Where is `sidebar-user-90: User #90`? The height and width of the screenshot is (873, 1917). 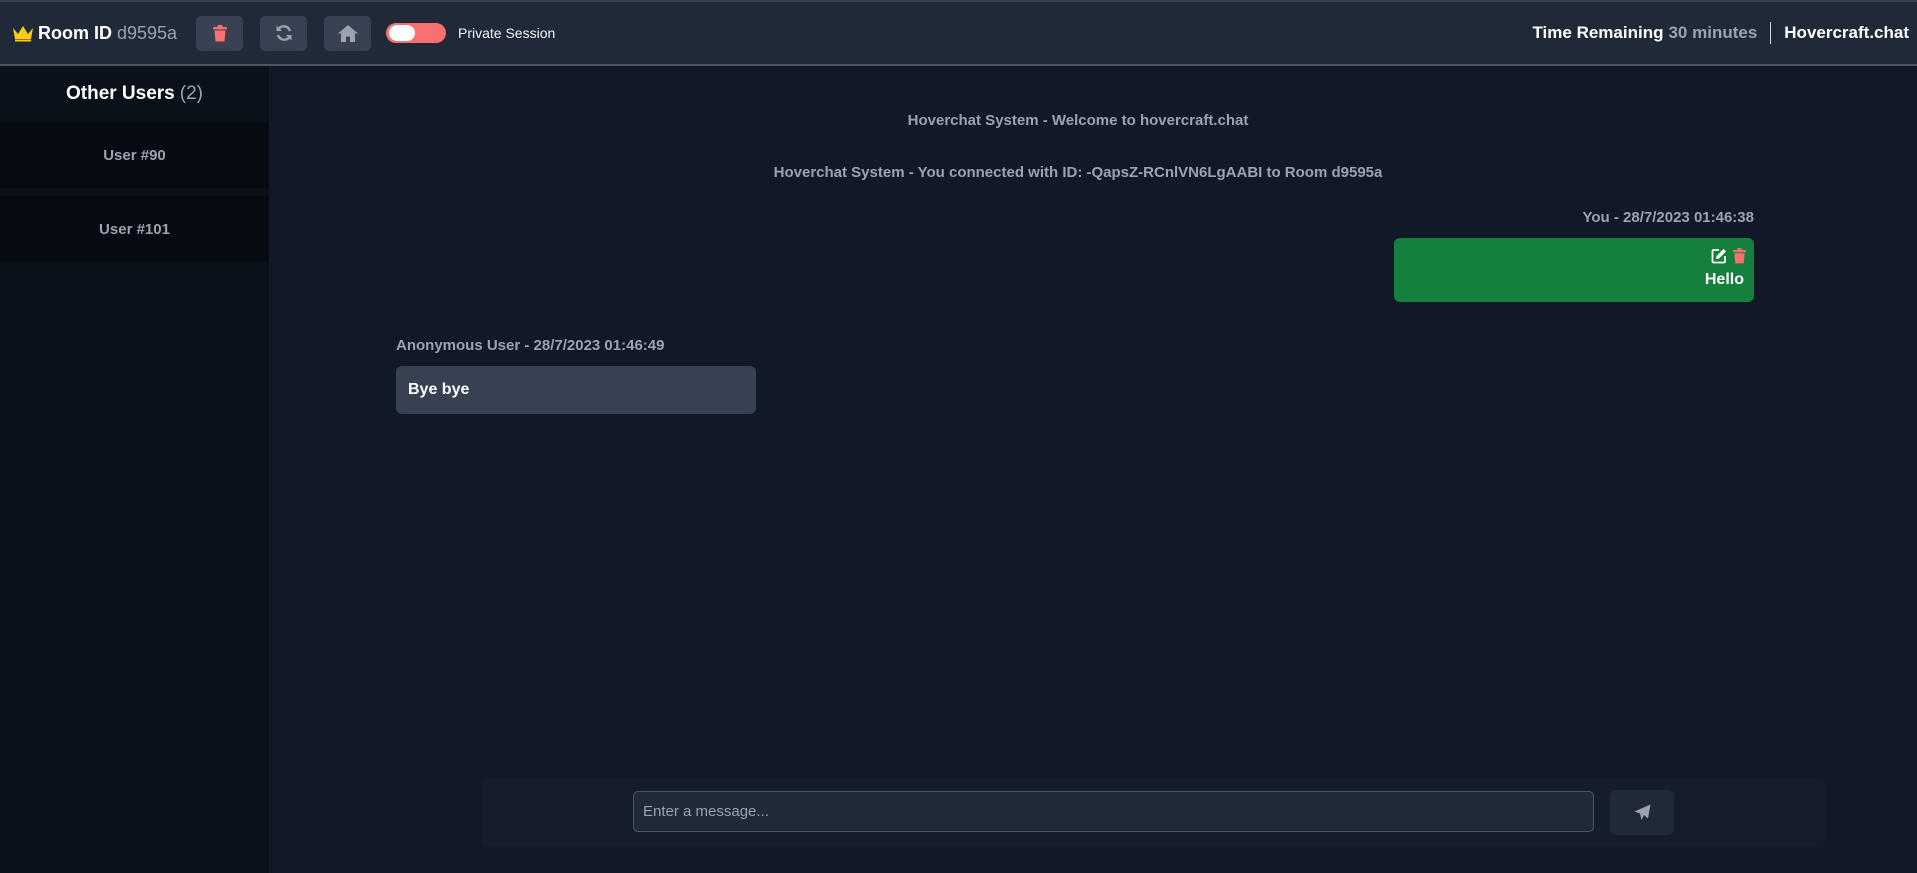
sidebar-user-90: User #90 is located at coordinates (134, 155).